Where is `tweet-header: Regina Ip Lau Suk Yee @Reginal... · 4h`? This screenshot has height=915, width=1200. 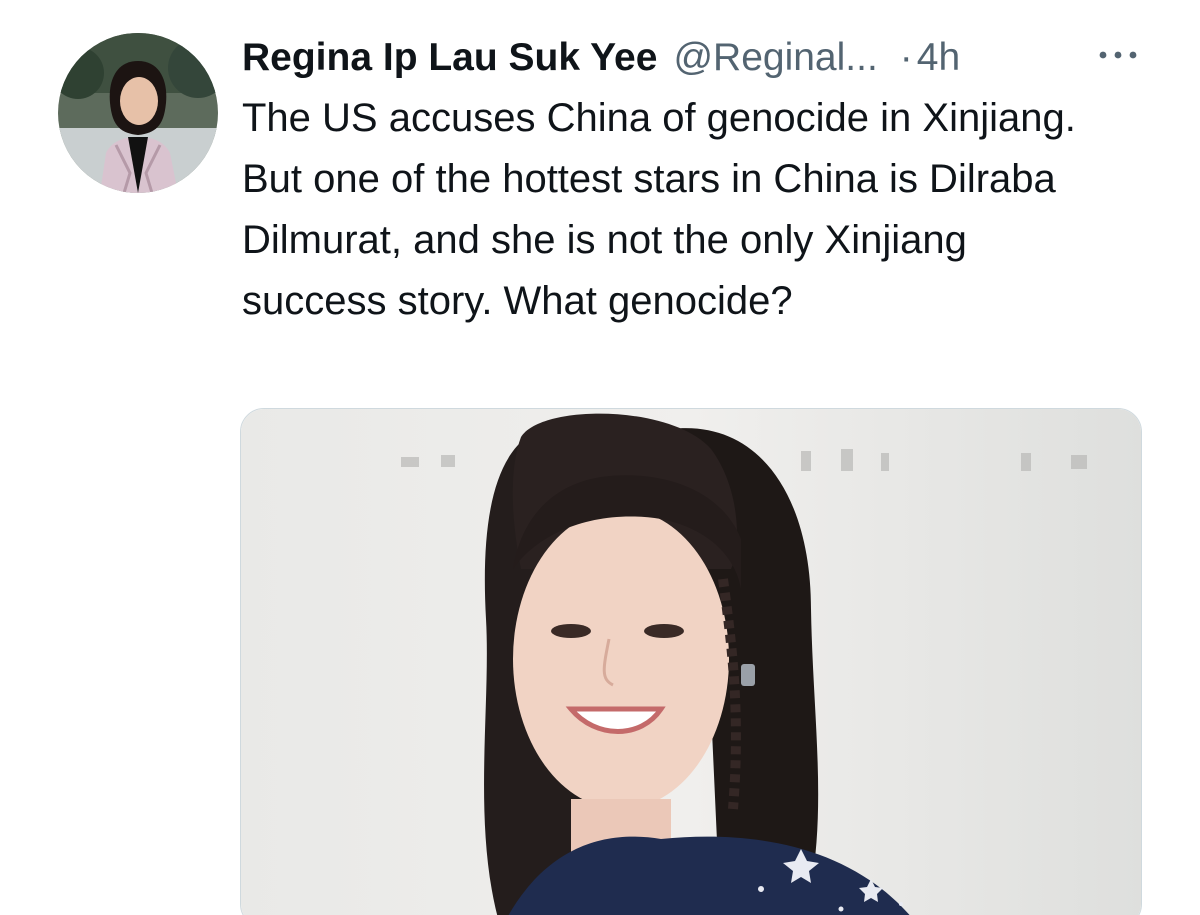
tweet-header: Regina Ip Lau Suk Yee @Reginal... · 4h is located at coordinates (692, 58).